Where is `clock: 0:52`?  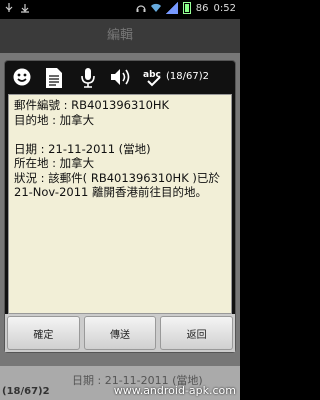
clock: 0:52 is located at coordinates (224, 8).